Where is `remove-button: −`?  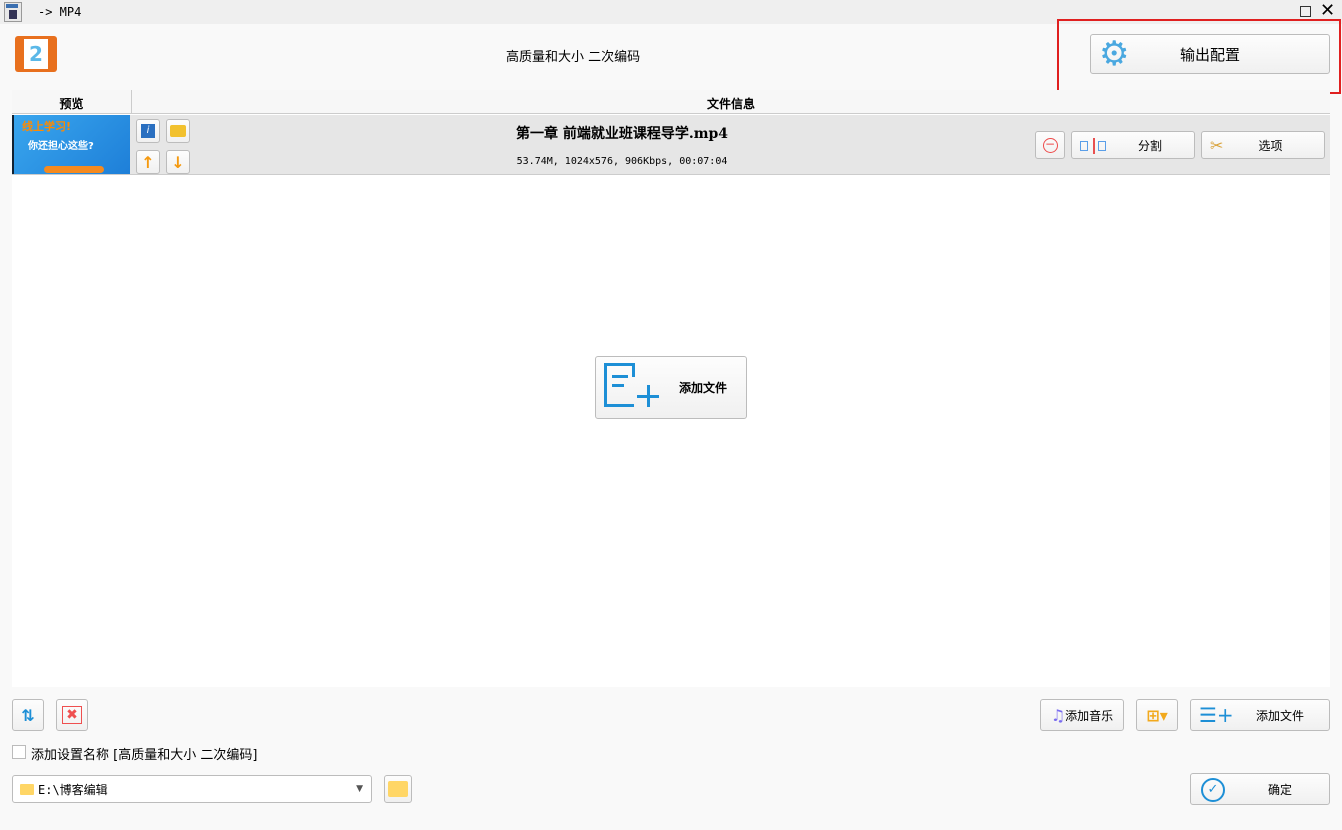 remove-button: − is located at coordinates (1050, 145).